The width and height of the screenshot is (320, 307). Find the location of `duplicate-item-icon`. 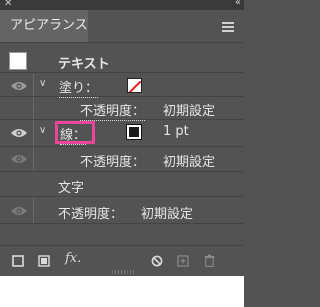

duplicate-item-icon is located at coordinates (183, 261).